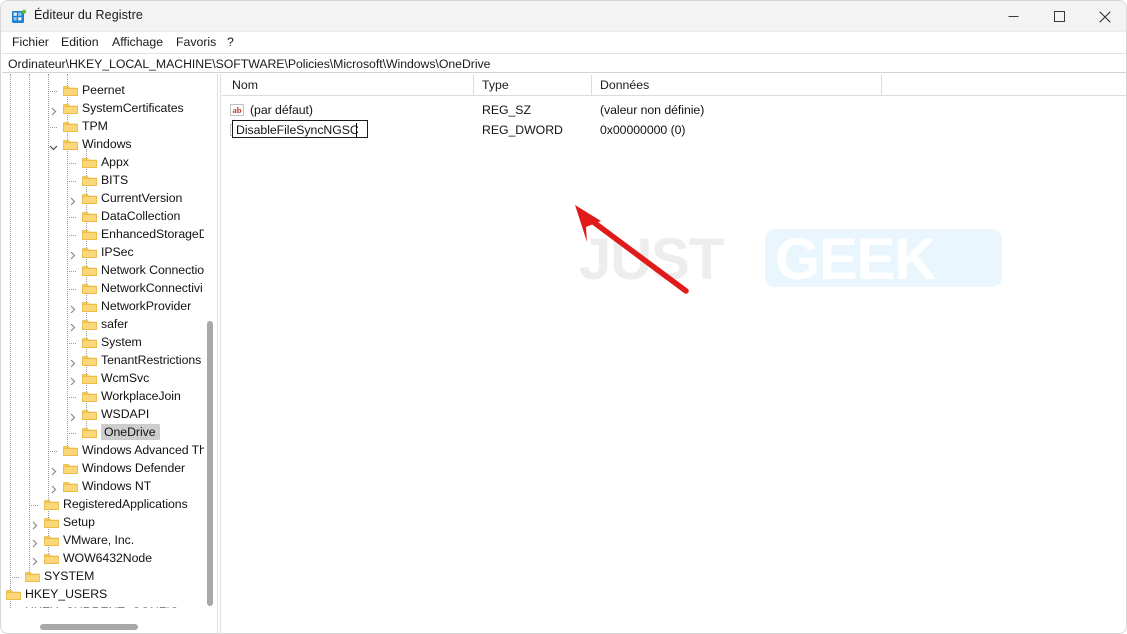 The image size is (1127, 634). I want to click on tree-item-network-connectio: Network Connectio, so click(104, 271).